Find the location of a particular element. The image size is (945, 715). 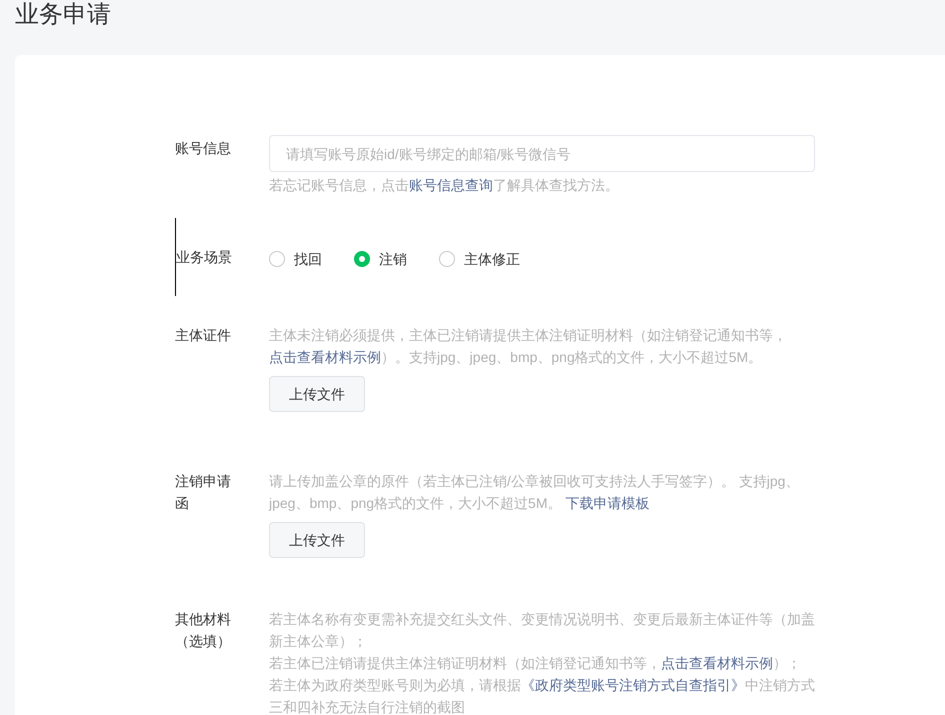

hint-text: 若主体为政府类型账号则为必填，请根据《政府类型账号注销方式自查指引》中注销方式三和四补充无法自行注销的截图 is located at coordinates (542, 695).